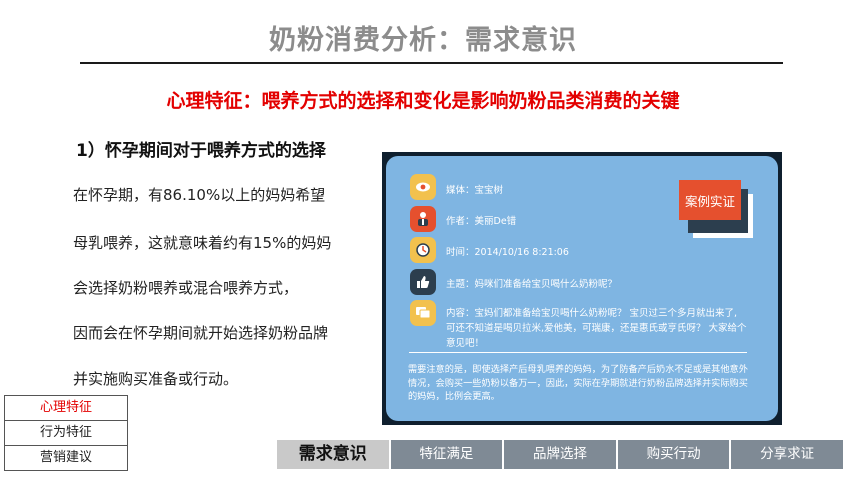  What do you see at coordinates (507, 252) in the screenshot?
I see `card-time: 时间：2014/10/16 8:21:06` at bounding box center [507, 252].